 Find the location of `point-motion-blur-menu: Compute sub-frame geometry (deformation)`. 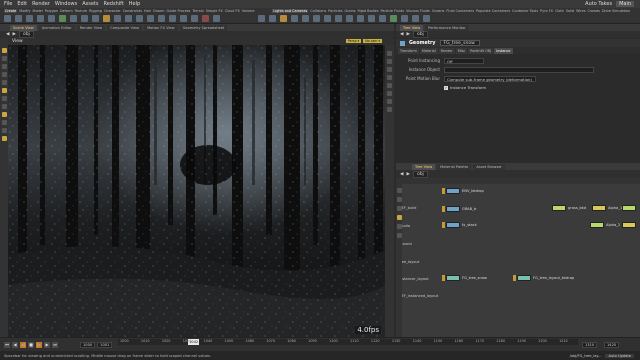

point-motion-blur-menu: Compute sub-frame geometry (deformation) is located at coordinates (490, 78).